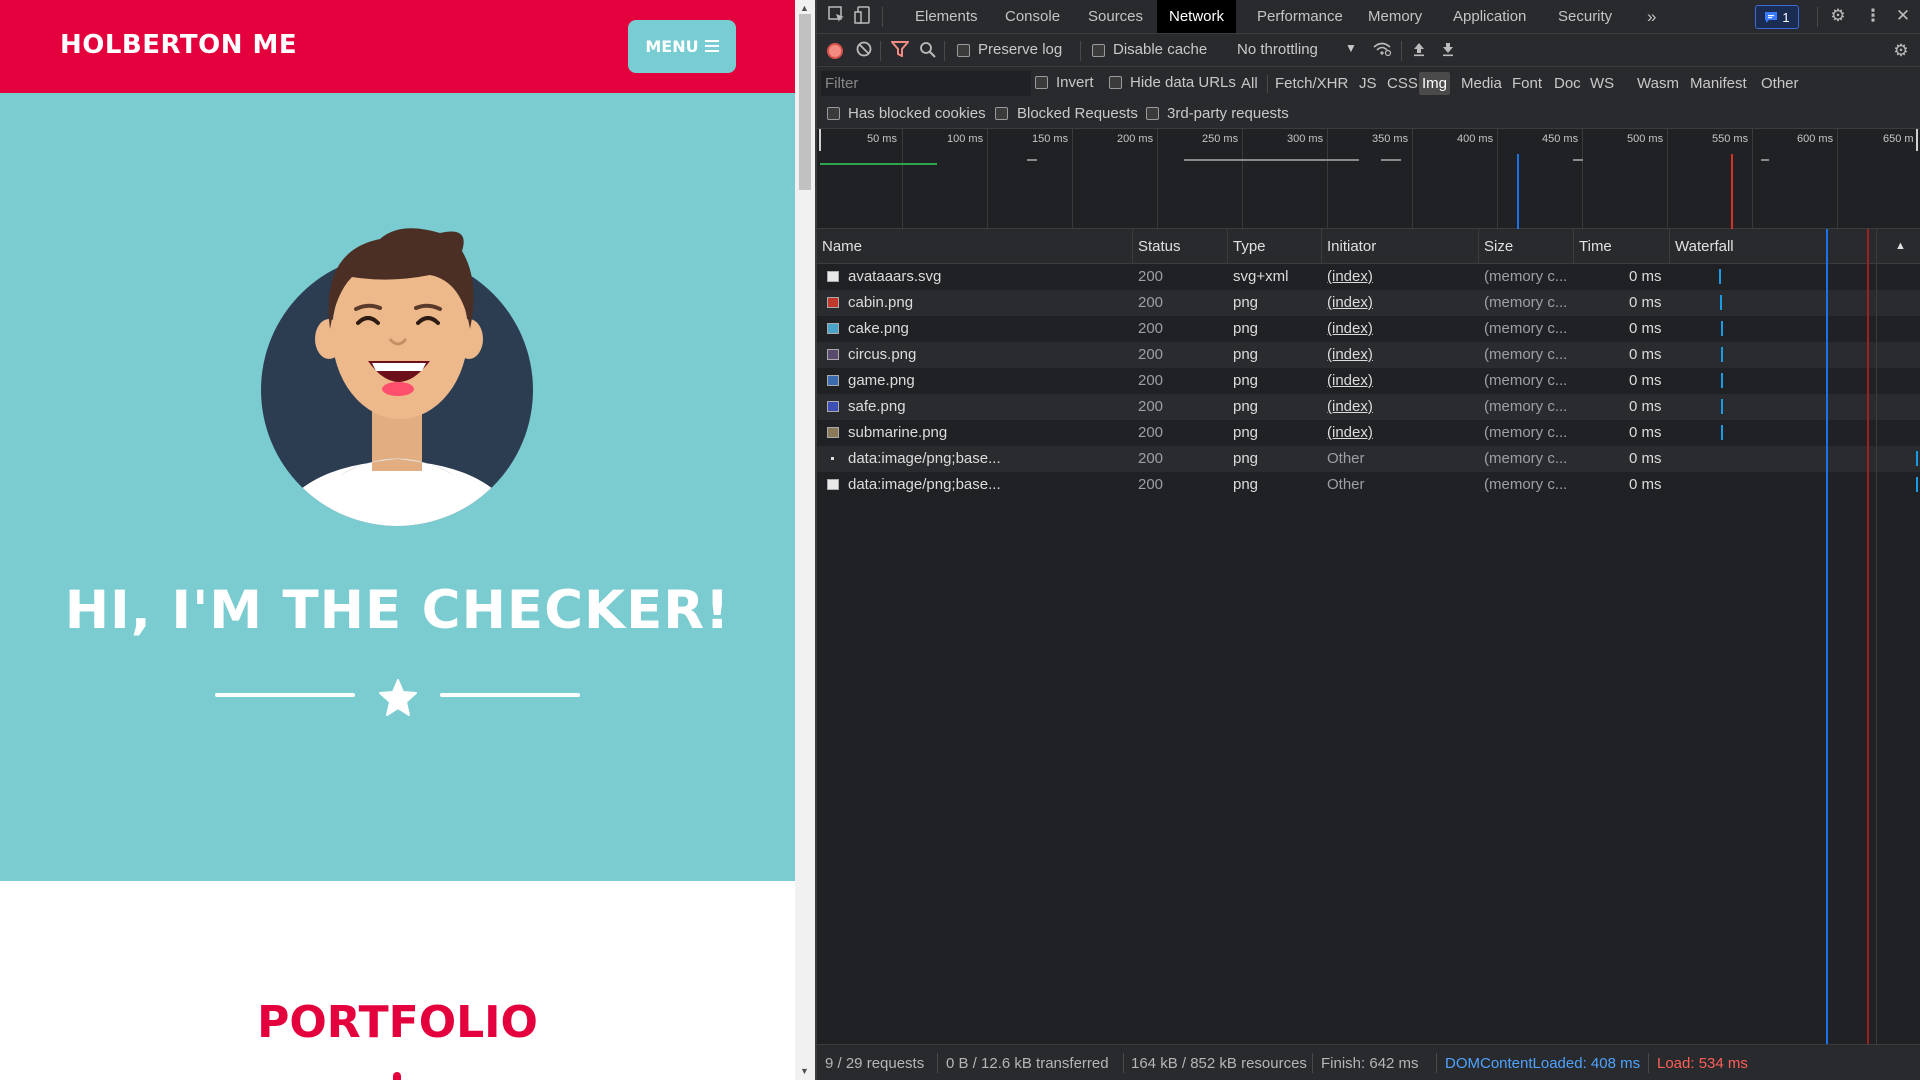  What do you see at coordinates (1489, 16) in the screenshot?
I see `tab-application: Application` at bounding box center [1489, 16].